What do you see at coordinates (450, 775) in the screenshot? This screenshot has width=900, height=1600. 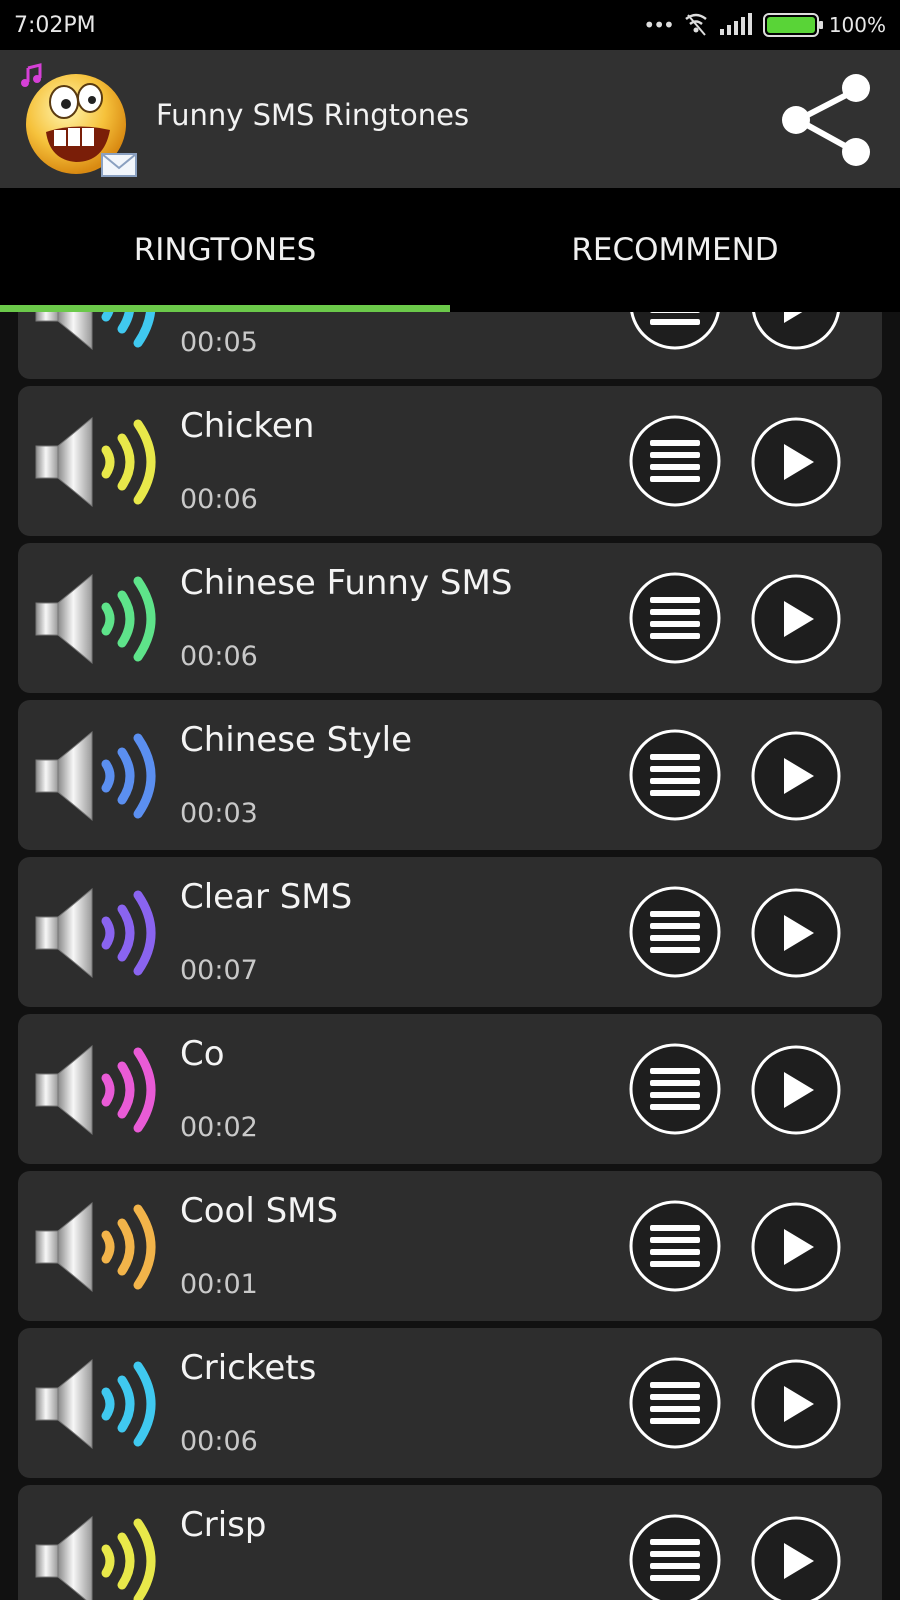 I see `ringtone-row: Chinese Style 00:03` at bounding box center [450, 775].